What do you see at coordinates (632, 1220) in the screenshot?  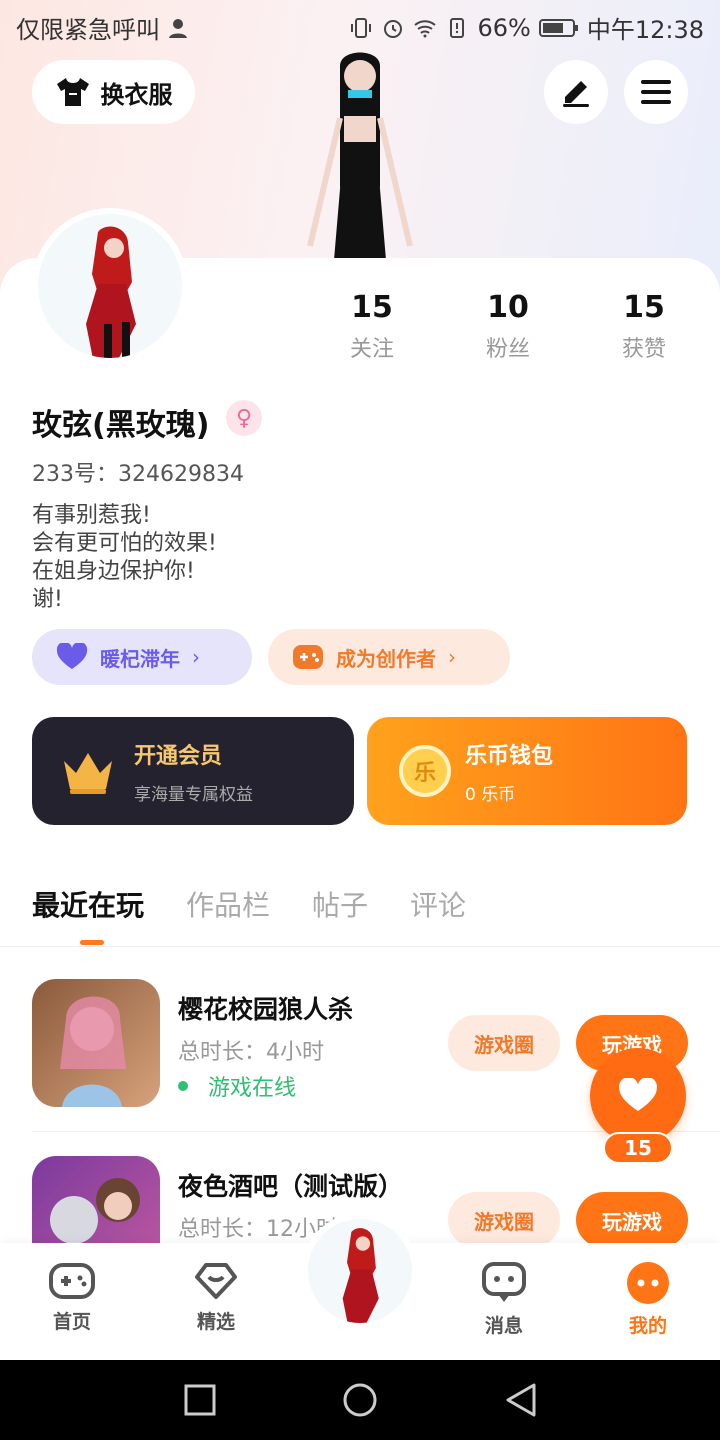 I see `play-game-button: 玩游戏` at bounding box center [632, 1220].